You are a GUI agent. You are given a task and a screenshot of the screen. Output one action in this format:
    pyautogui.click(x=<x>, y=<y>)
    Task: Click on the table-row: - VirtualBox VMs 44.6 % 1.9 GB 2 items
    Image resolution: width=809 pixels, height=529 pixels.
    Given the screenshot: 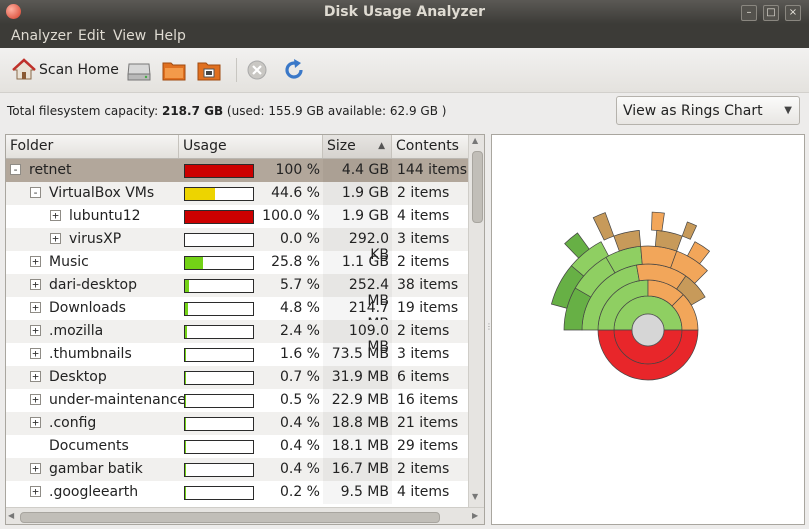 What is the action you would take?
    pyautogui.click(x=237, y=193)
    